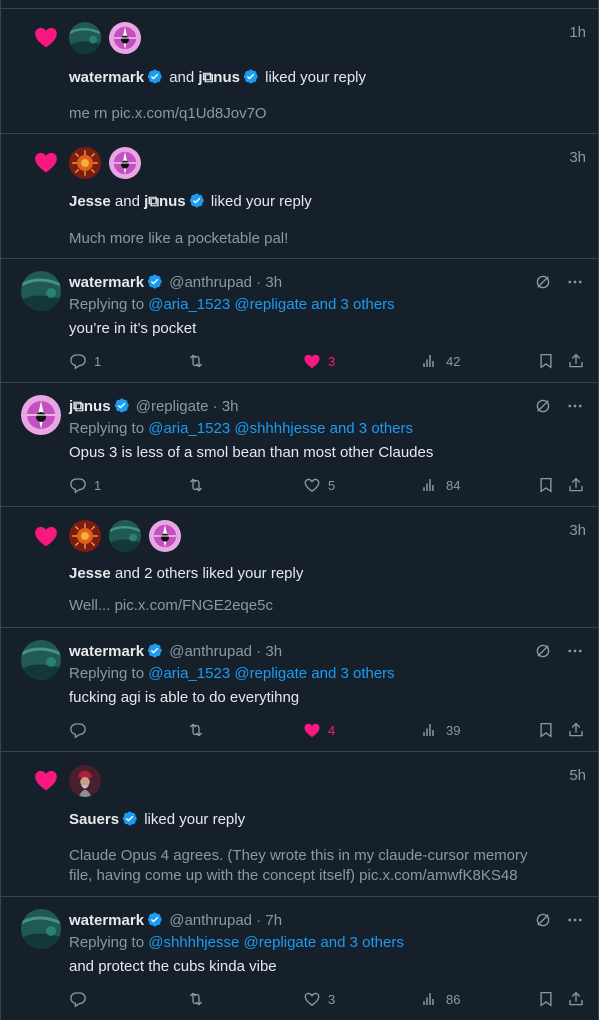 This screenshot has height=1020, width=599. I want to click on views-button: 86, so click(440, 999).